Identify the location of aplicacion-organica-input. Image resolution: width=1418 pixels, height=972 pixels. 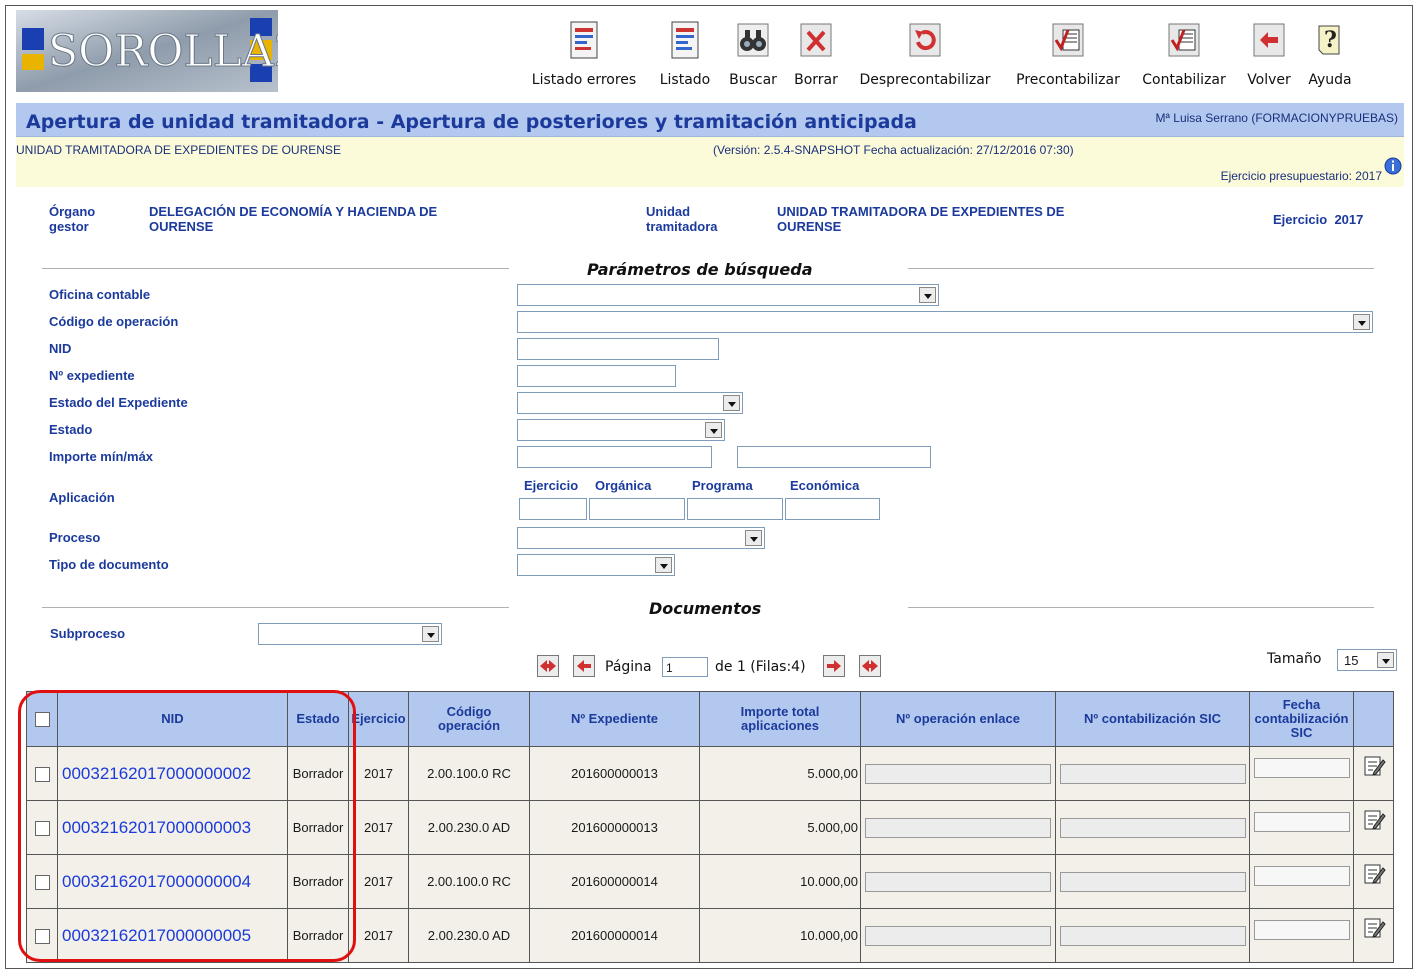
(637, 509).